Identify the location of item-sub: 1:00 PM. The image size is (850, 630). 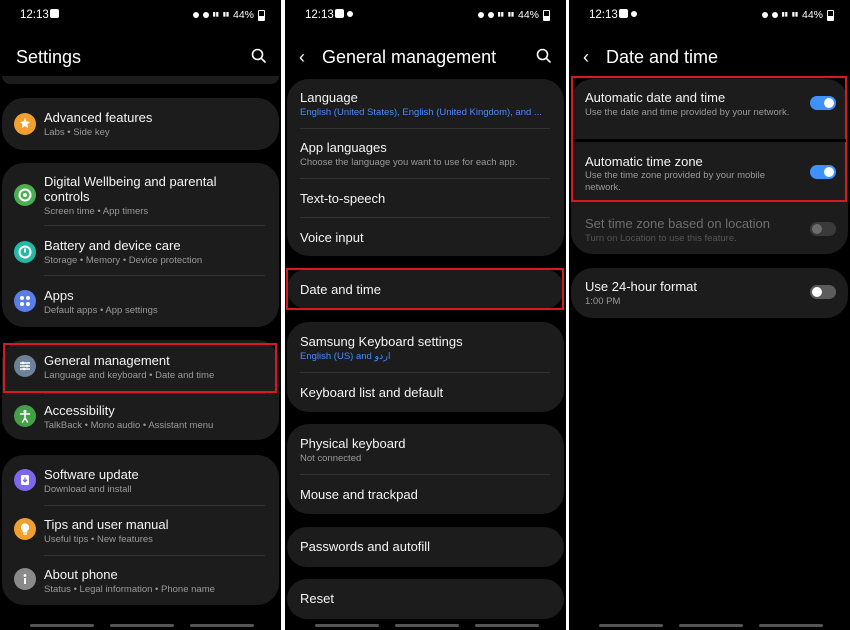
(603, 301).